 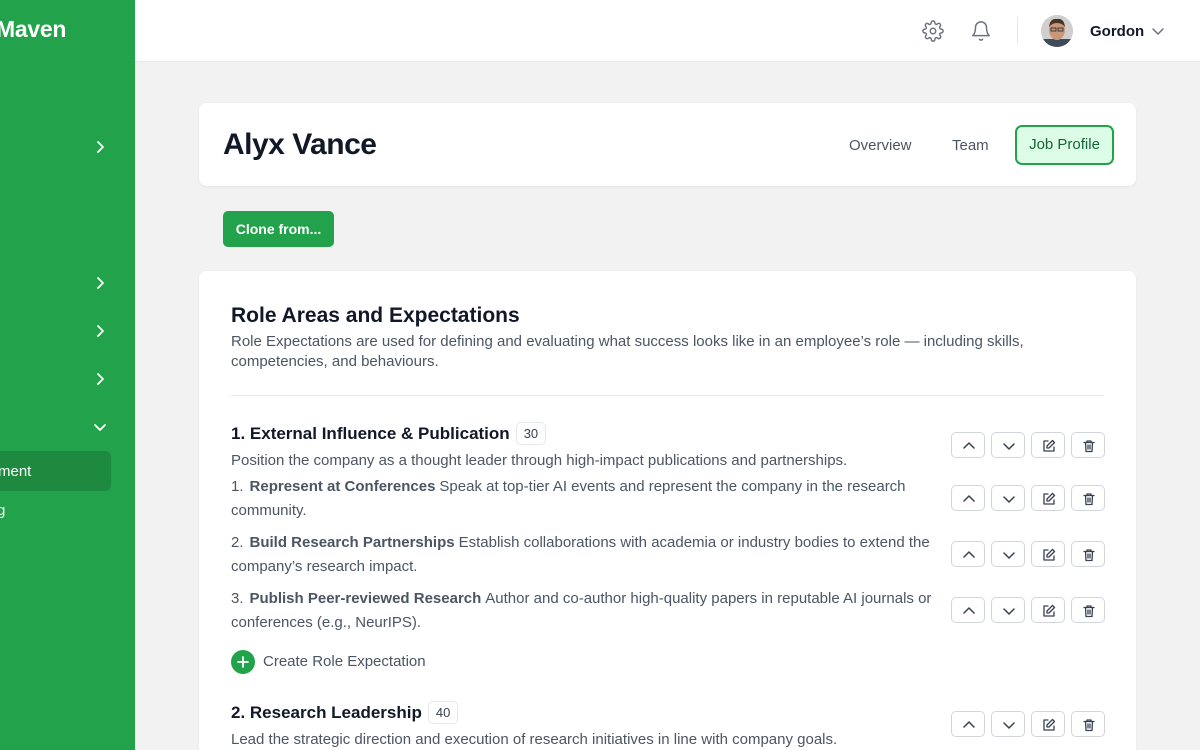 I want to click on expectation-number: 3., so click(x=237, y=598).